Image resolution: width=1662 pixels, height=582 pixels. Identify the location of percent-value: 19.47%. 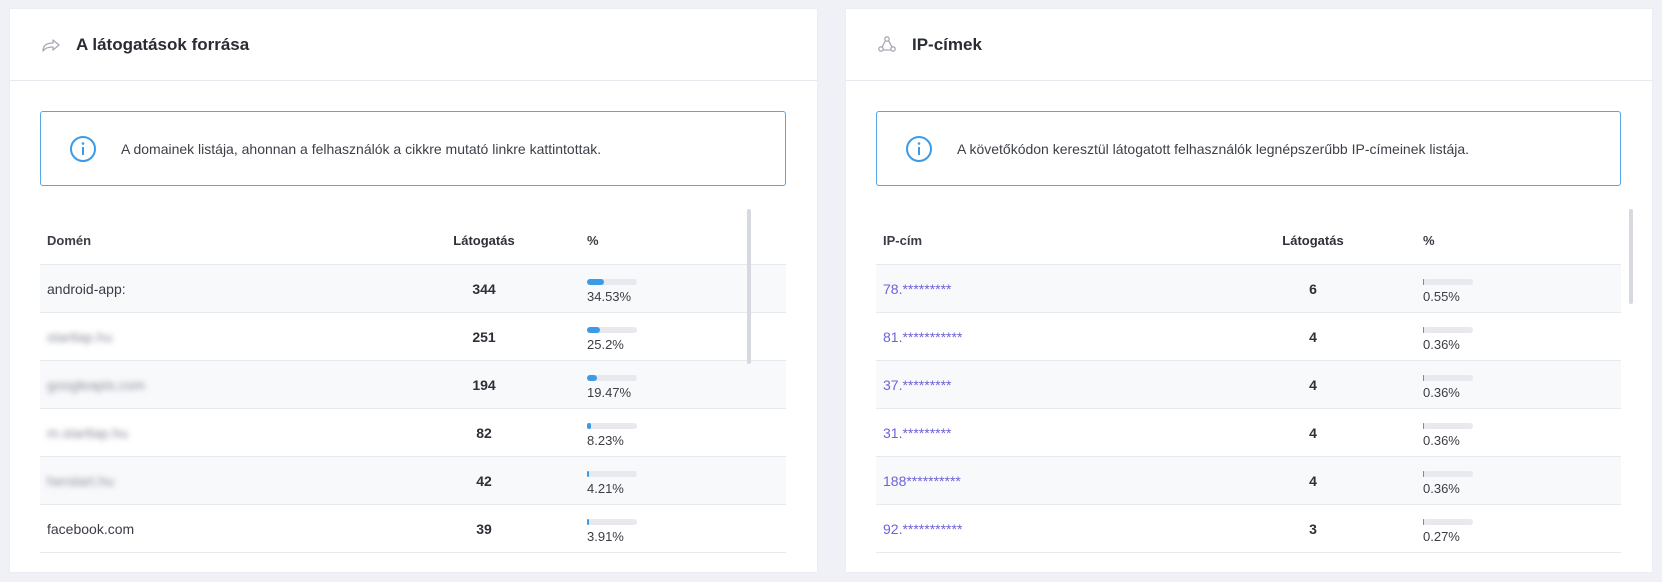
(609, 392).